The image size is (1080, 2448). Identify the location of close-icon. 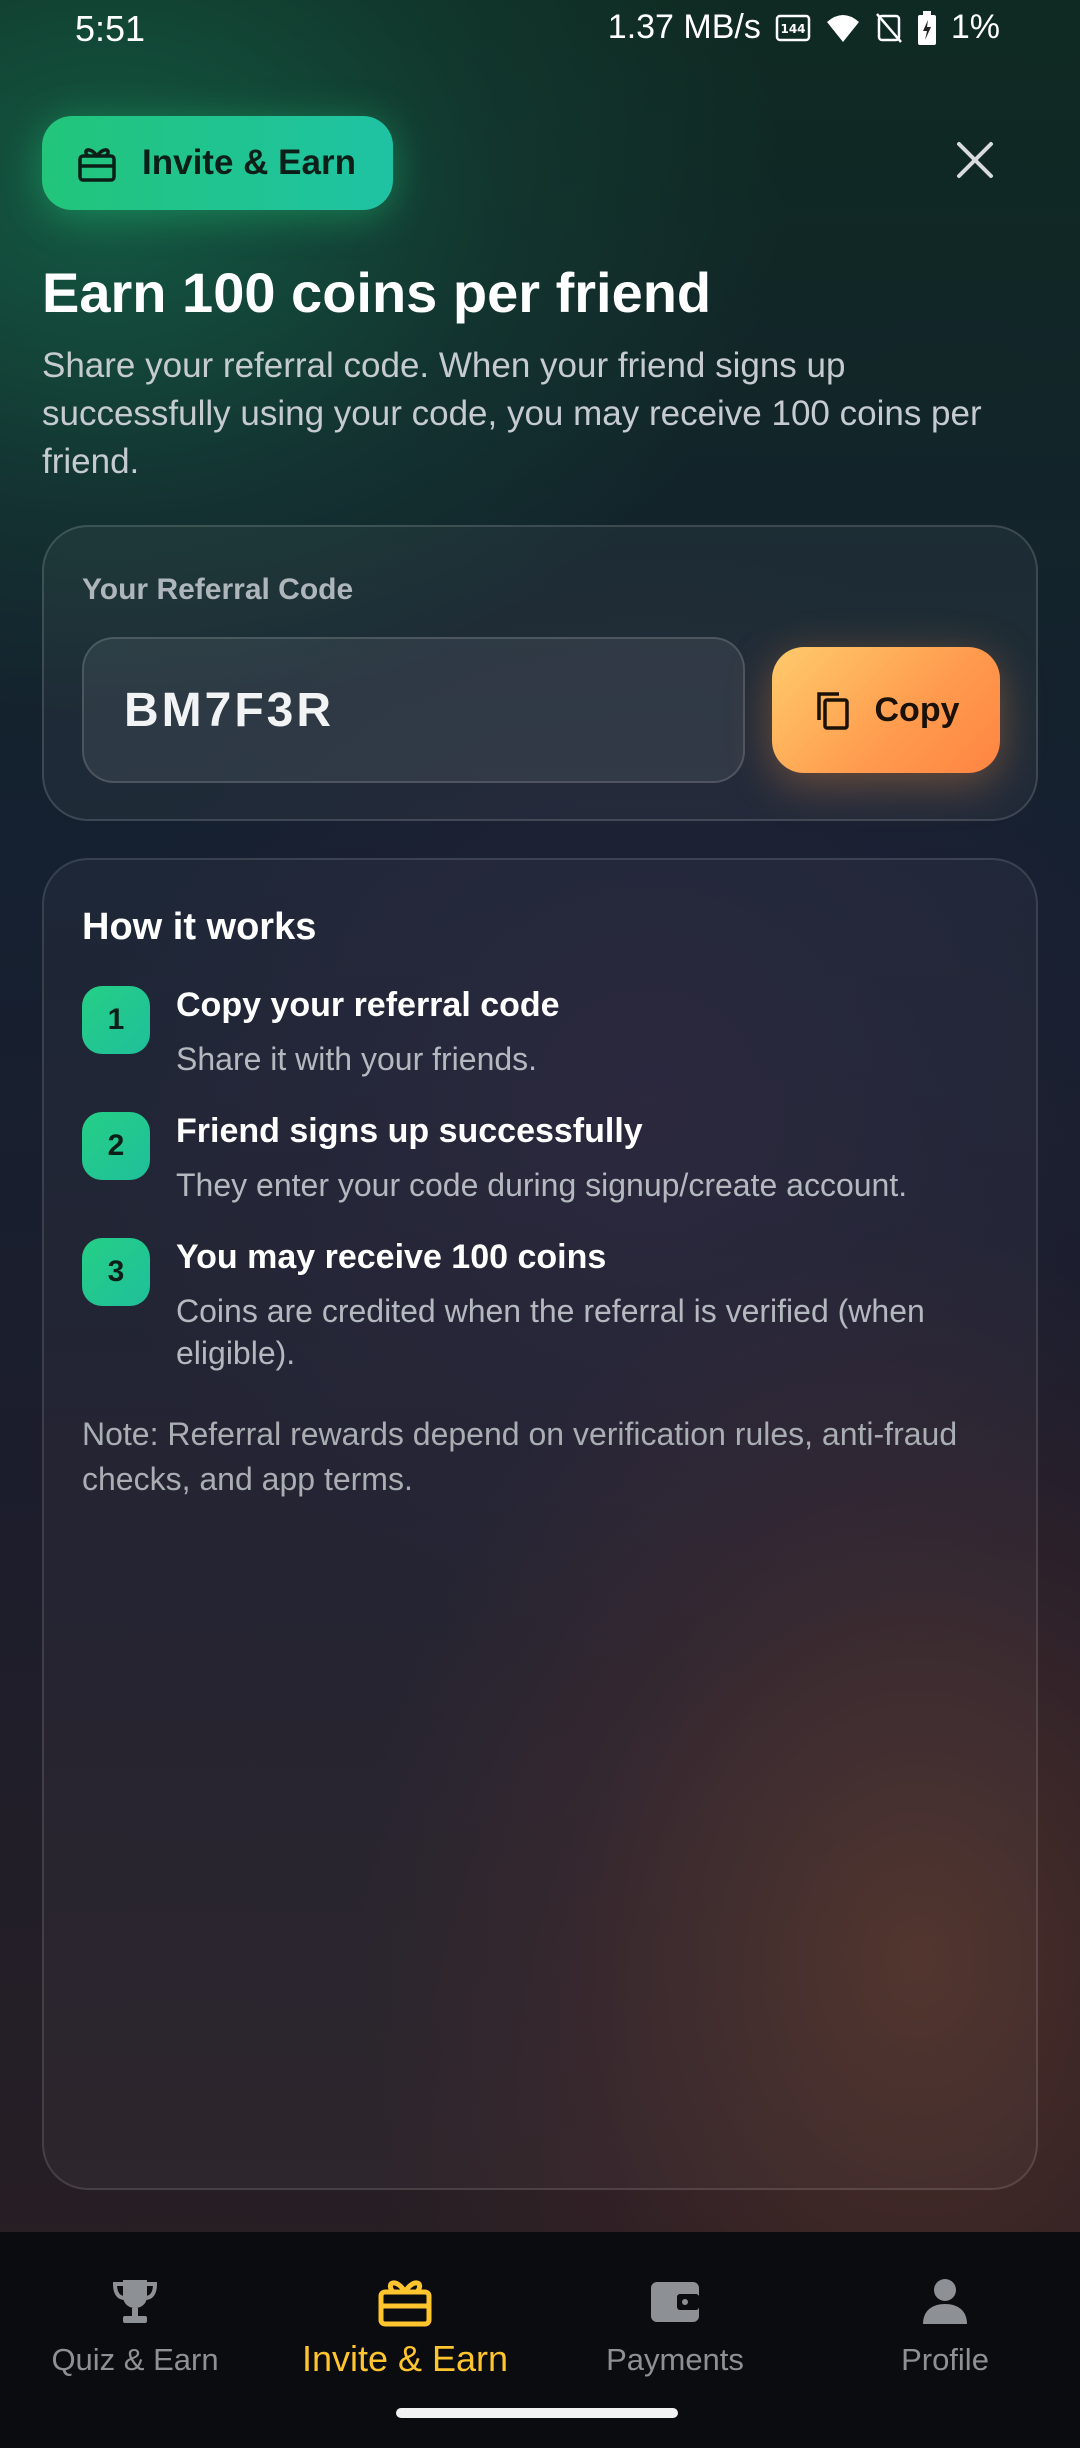
(975, 162).